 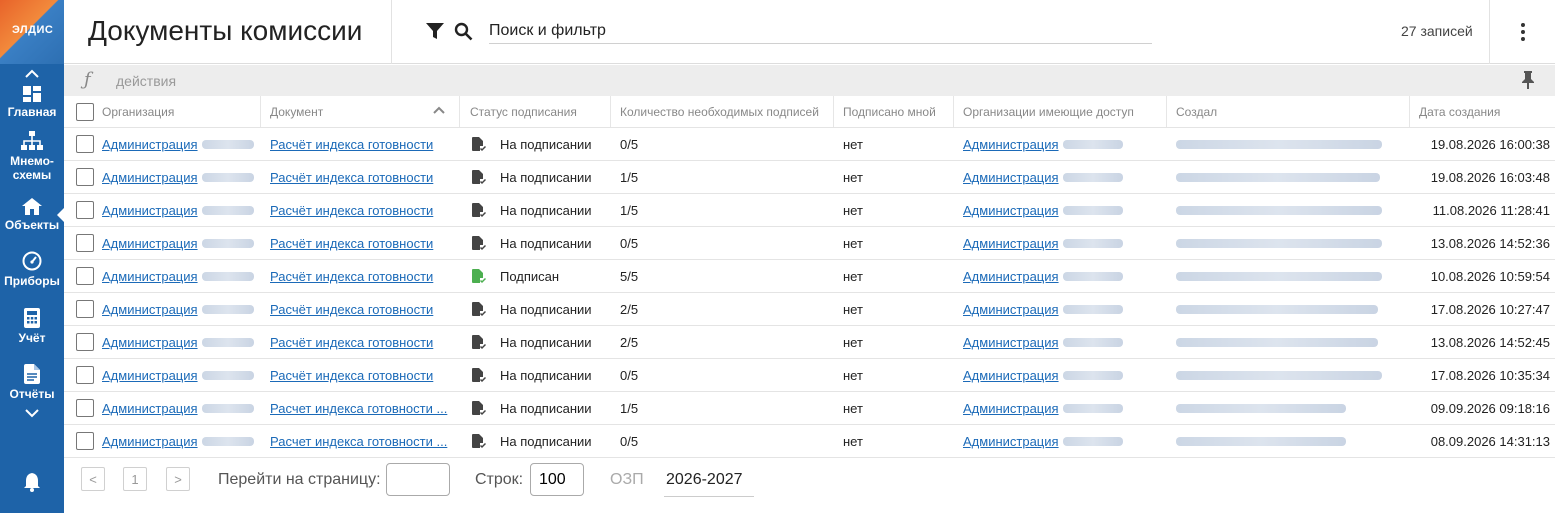 I want to click on function-icon: ƒ, so click(x=87, y=79).